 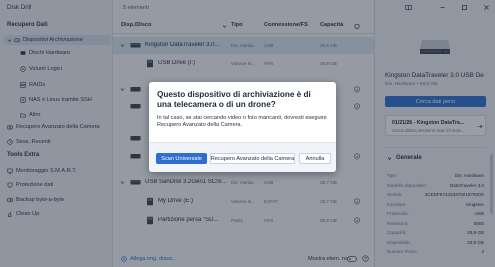 I want to click on cancel-button: Annulla, so click(x=315, y=158).